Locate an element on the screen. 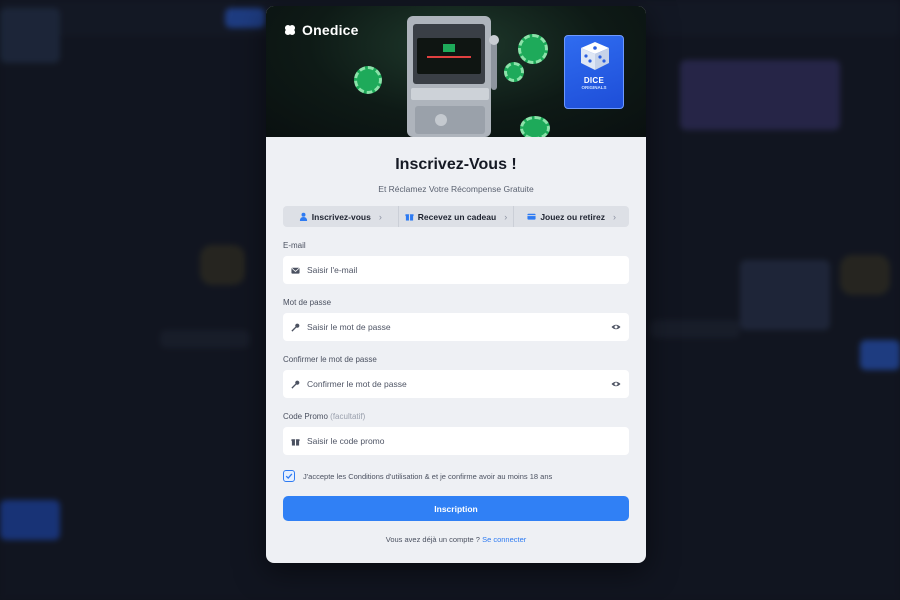  step-label: Inscrivez-vous is located at coordinates (341, 216).